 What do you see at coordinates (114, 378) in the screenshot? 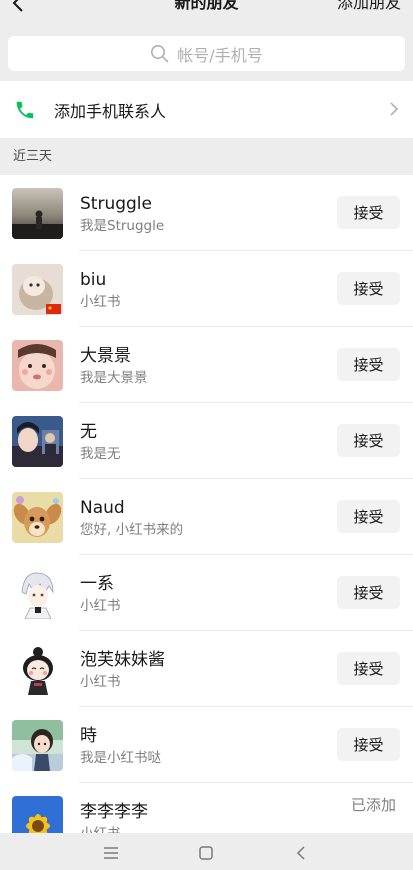
I see `request-message: 我是大景景` at bounding box center [114, 378].